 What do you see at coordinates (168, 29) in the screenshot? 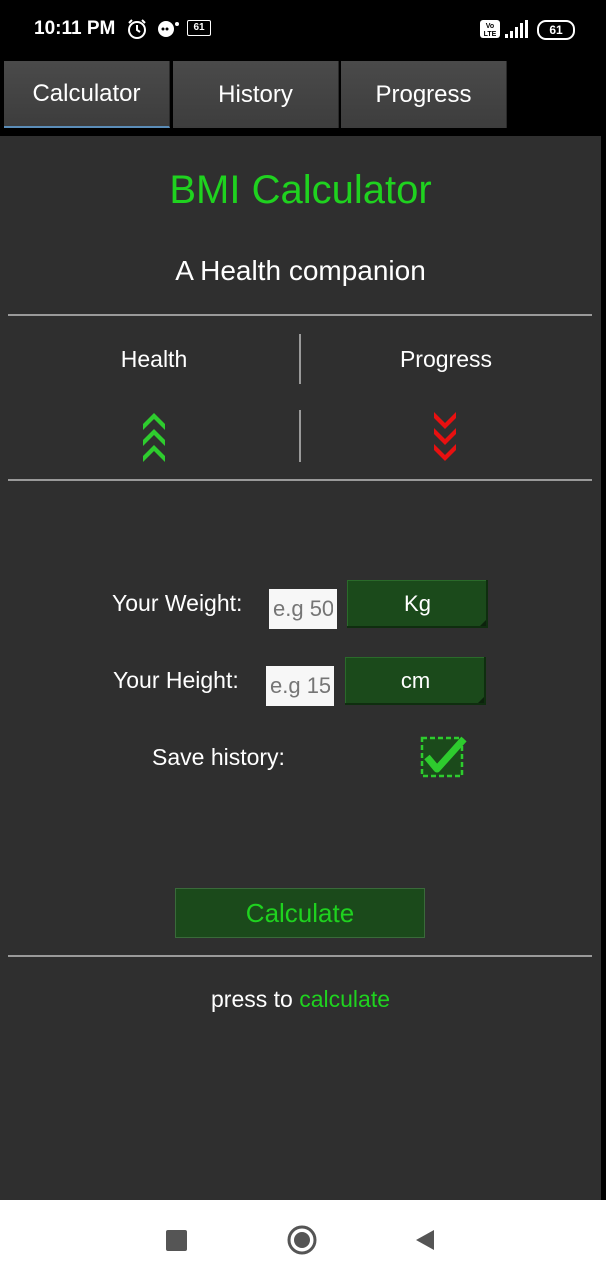
I see `chat-bubble-icon` at bounding box center [168, 29].